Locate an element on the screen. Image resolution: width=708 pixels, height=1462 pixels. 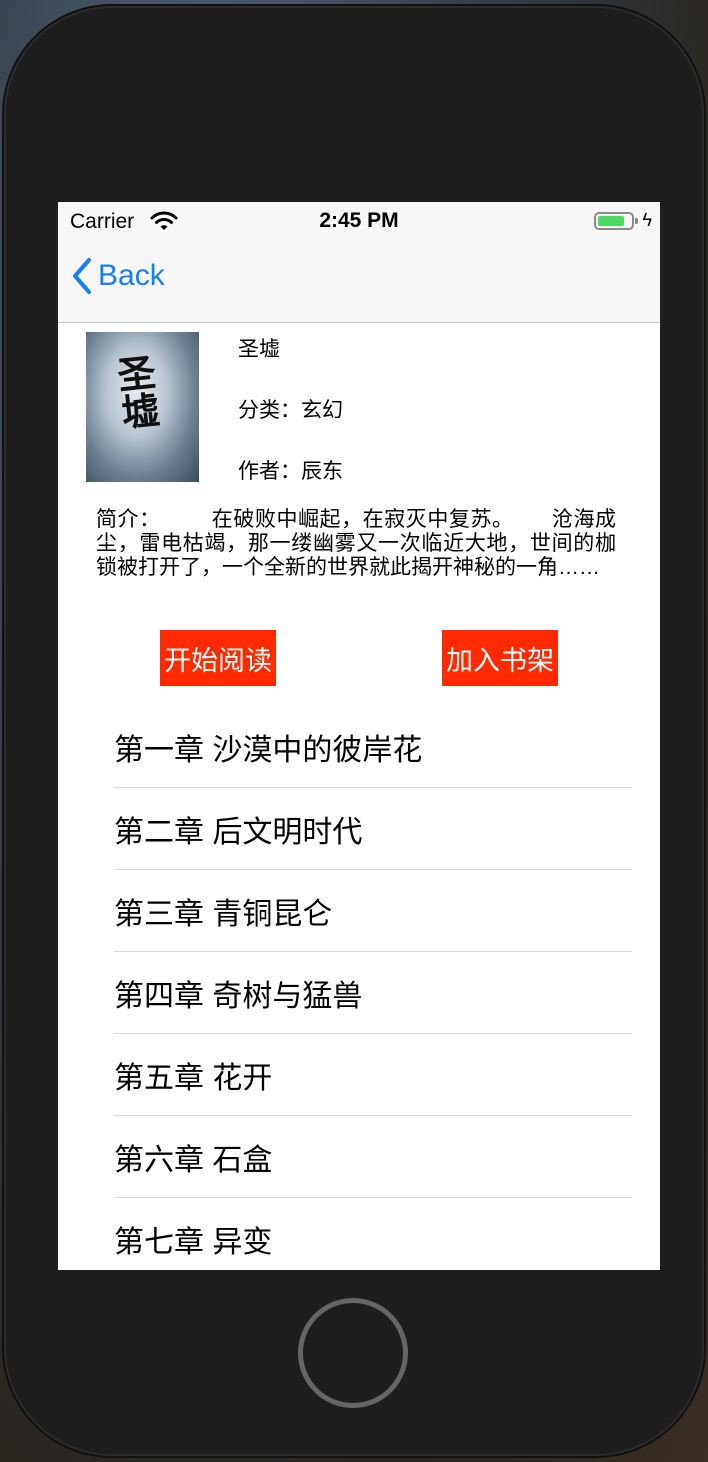
start-reading-button: 开始阅读 is located at coordinates (218, 658).